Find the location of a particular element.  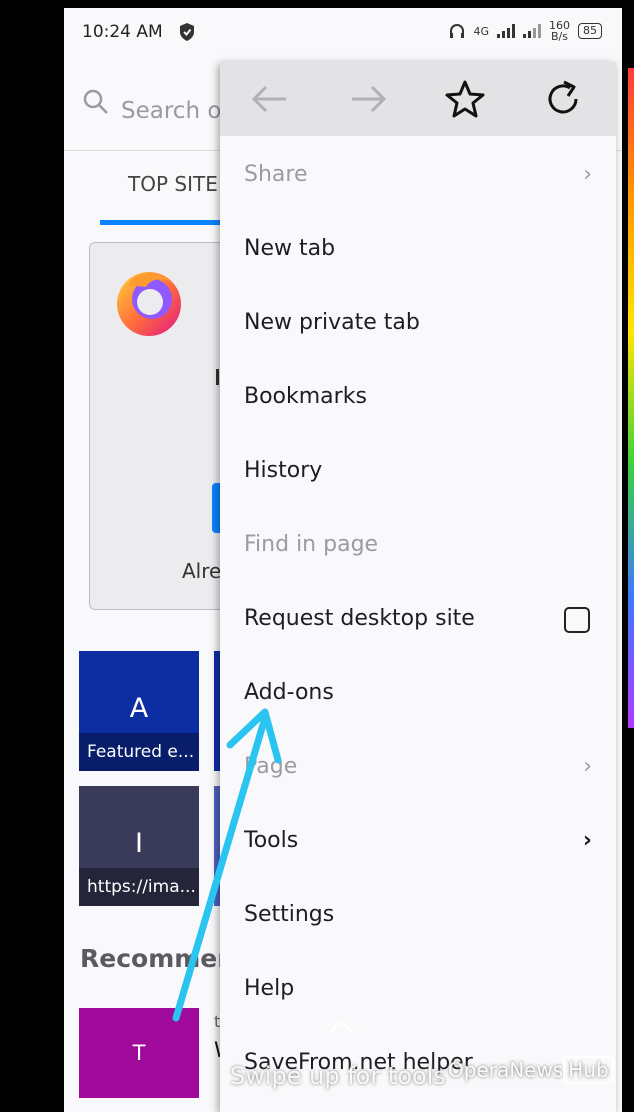

tab-indicator is located at coordinates (165, 222).